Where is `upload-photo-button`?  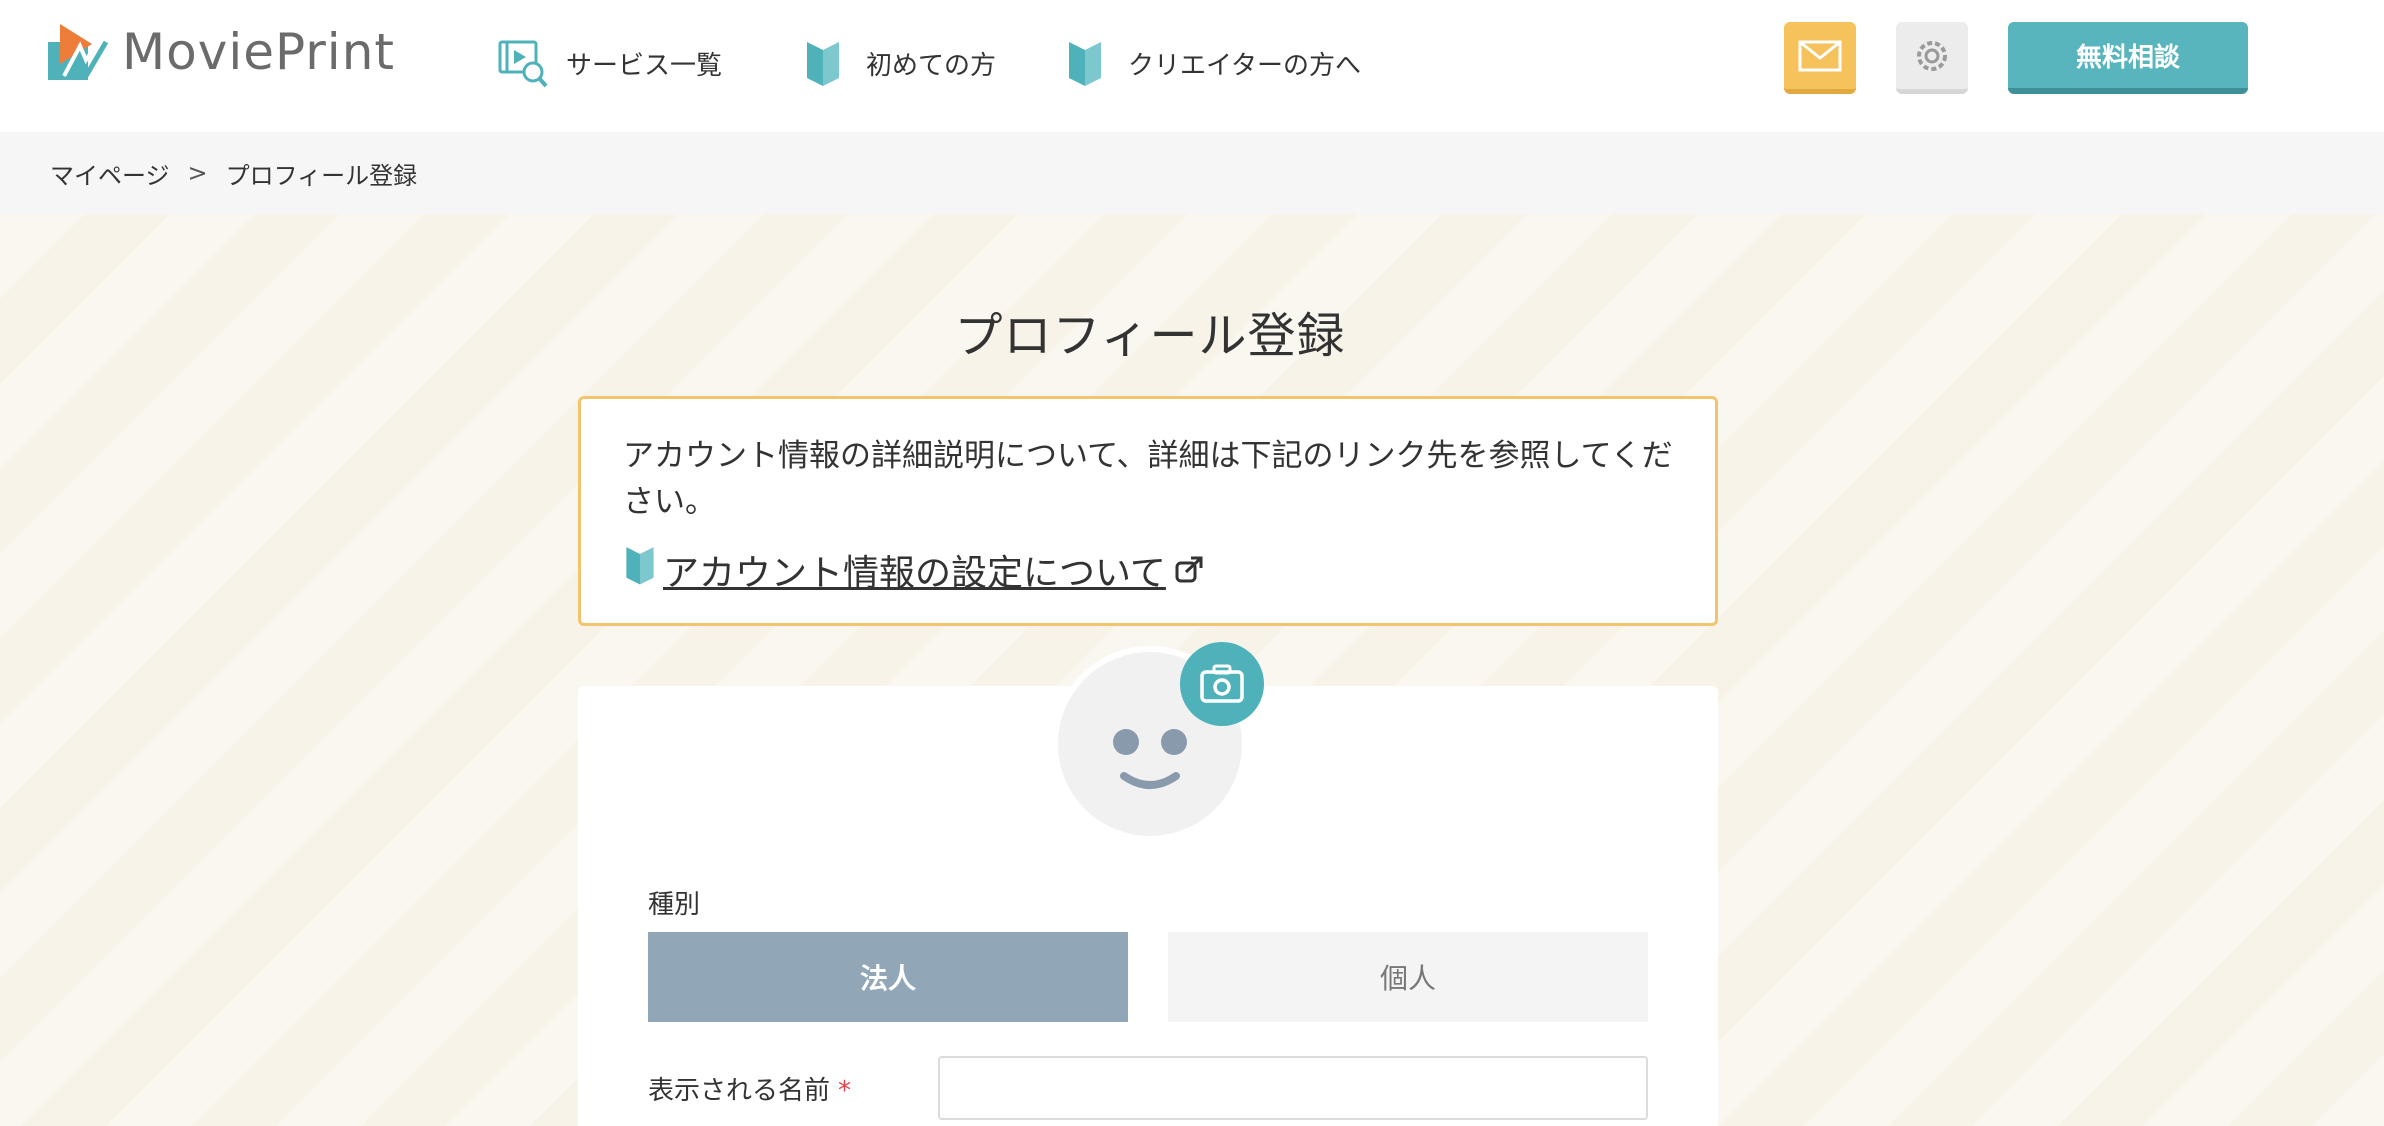 upload-photo-button is located at coordinates (1222, 684).